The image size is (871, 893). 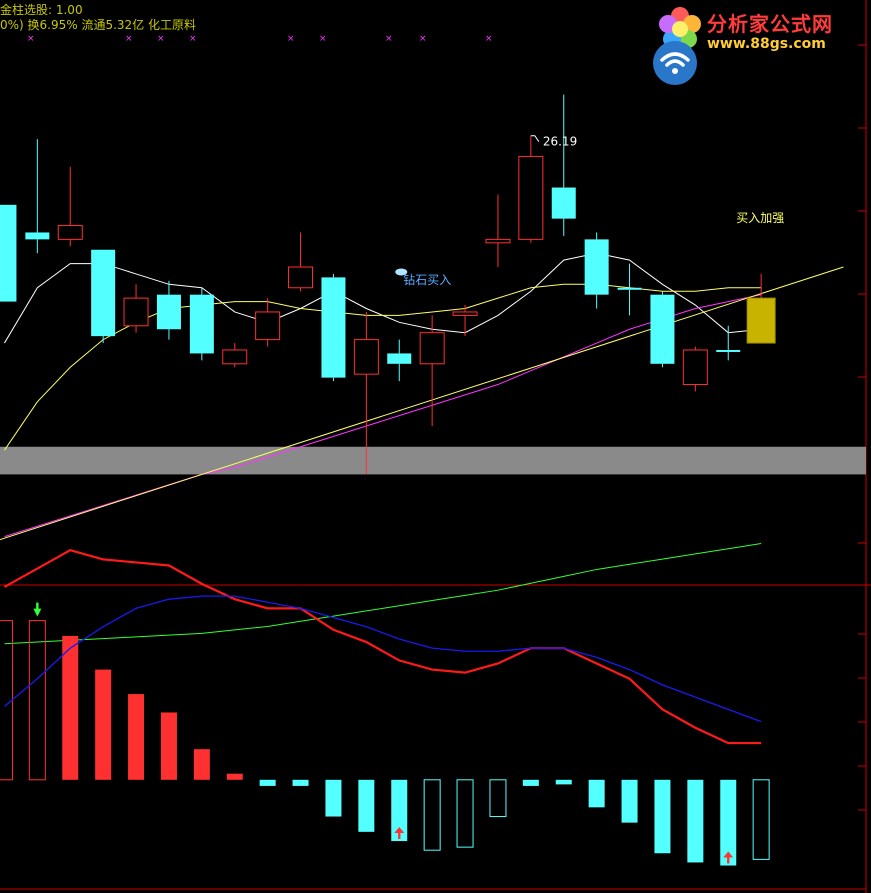 What do you see at coordinates (383, 659) in the screenshot?
I see `macd-slow-line` at bounding box center [383, 659].